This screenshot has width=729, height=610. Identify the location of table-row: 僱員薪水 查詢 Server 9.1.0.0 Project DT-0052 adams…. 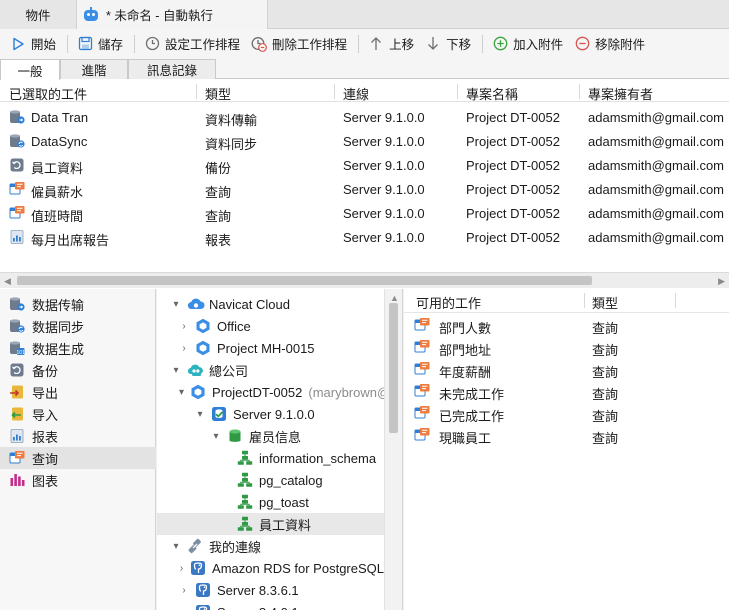
(364, 189).